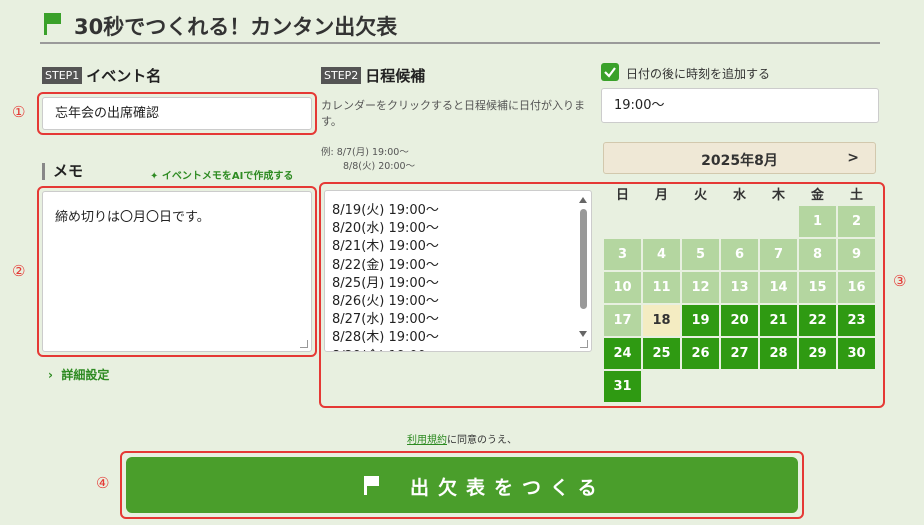  I want to click on create-button-label: 出欠表をつくる, so click(508, 488).